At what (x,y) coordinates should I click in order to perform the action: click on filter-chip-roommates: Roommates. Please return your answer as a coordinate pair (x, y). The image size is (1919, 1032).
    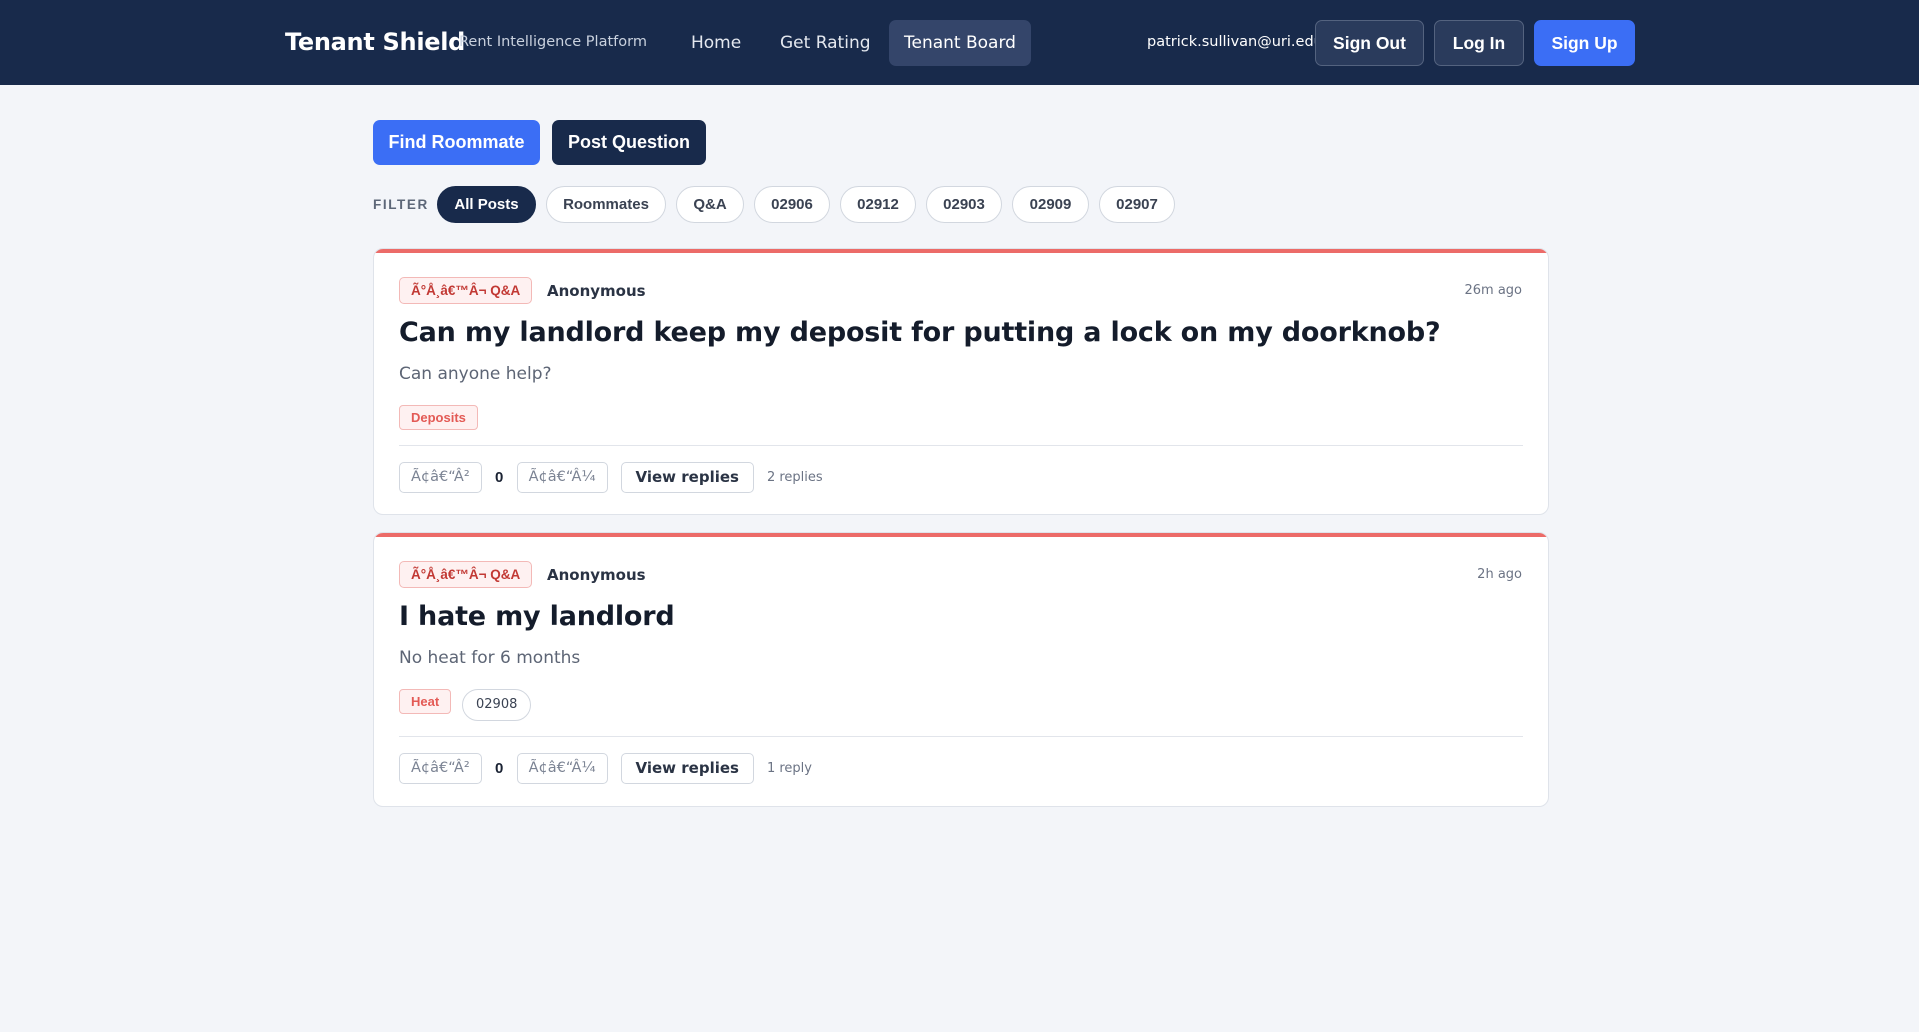
    Looking at the image, I should click on (606, 204).